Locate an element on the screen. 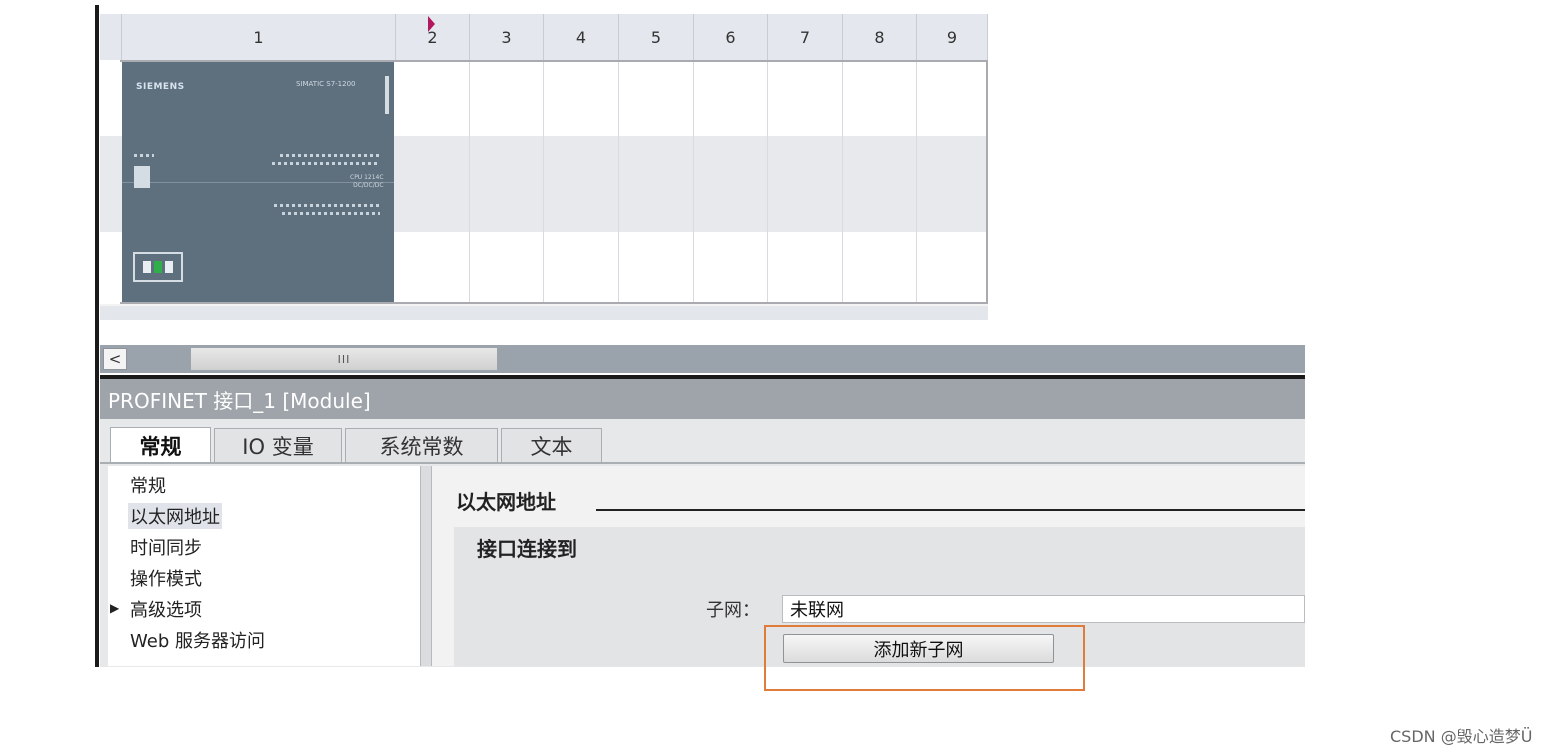 This screenshot has width=1562, height=753. subnet-value: 未联网 is located at coordinates (817, 610).